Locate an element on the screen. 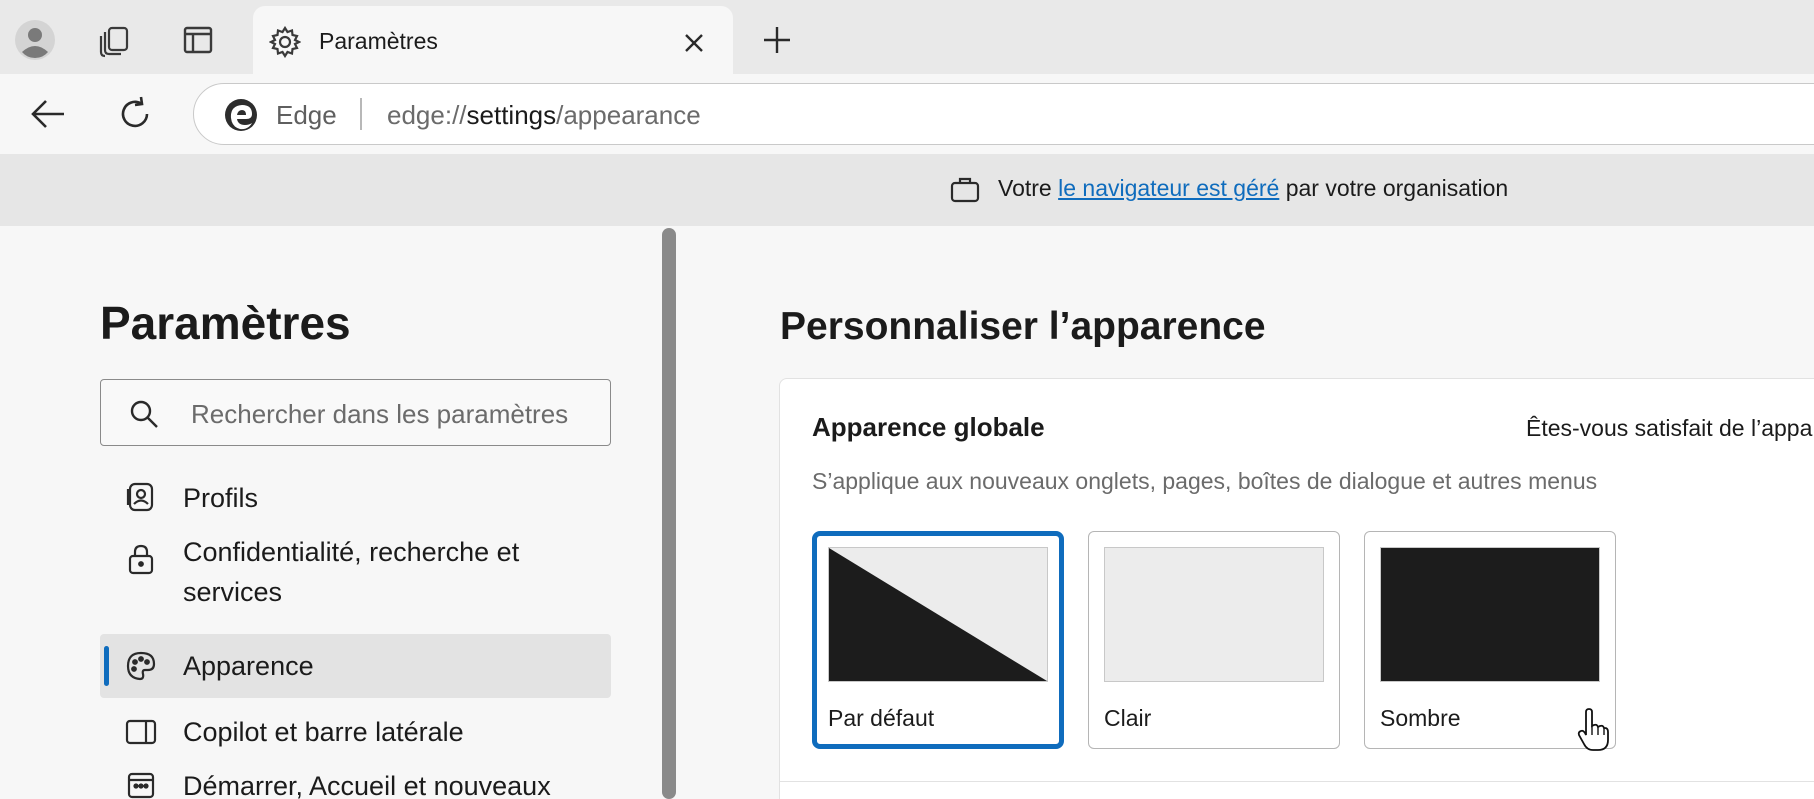  theme-preview-dark is located at coordinates (1490, 614).